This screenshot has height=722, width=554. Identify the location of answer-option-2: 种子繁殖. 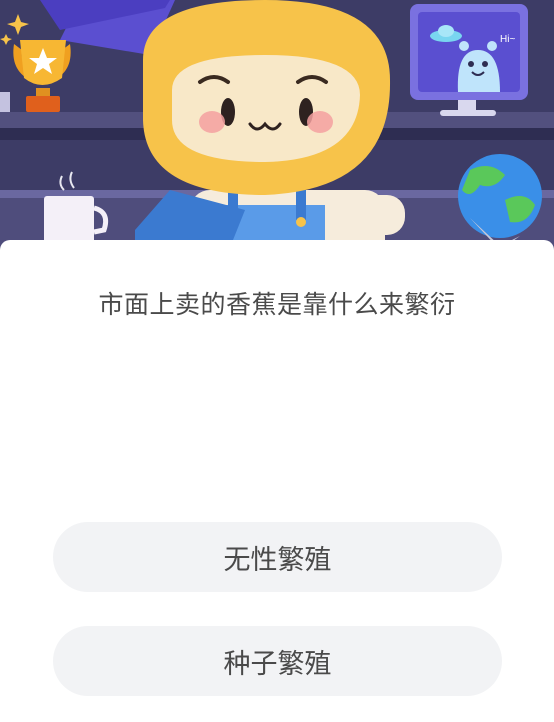
(277, 661).